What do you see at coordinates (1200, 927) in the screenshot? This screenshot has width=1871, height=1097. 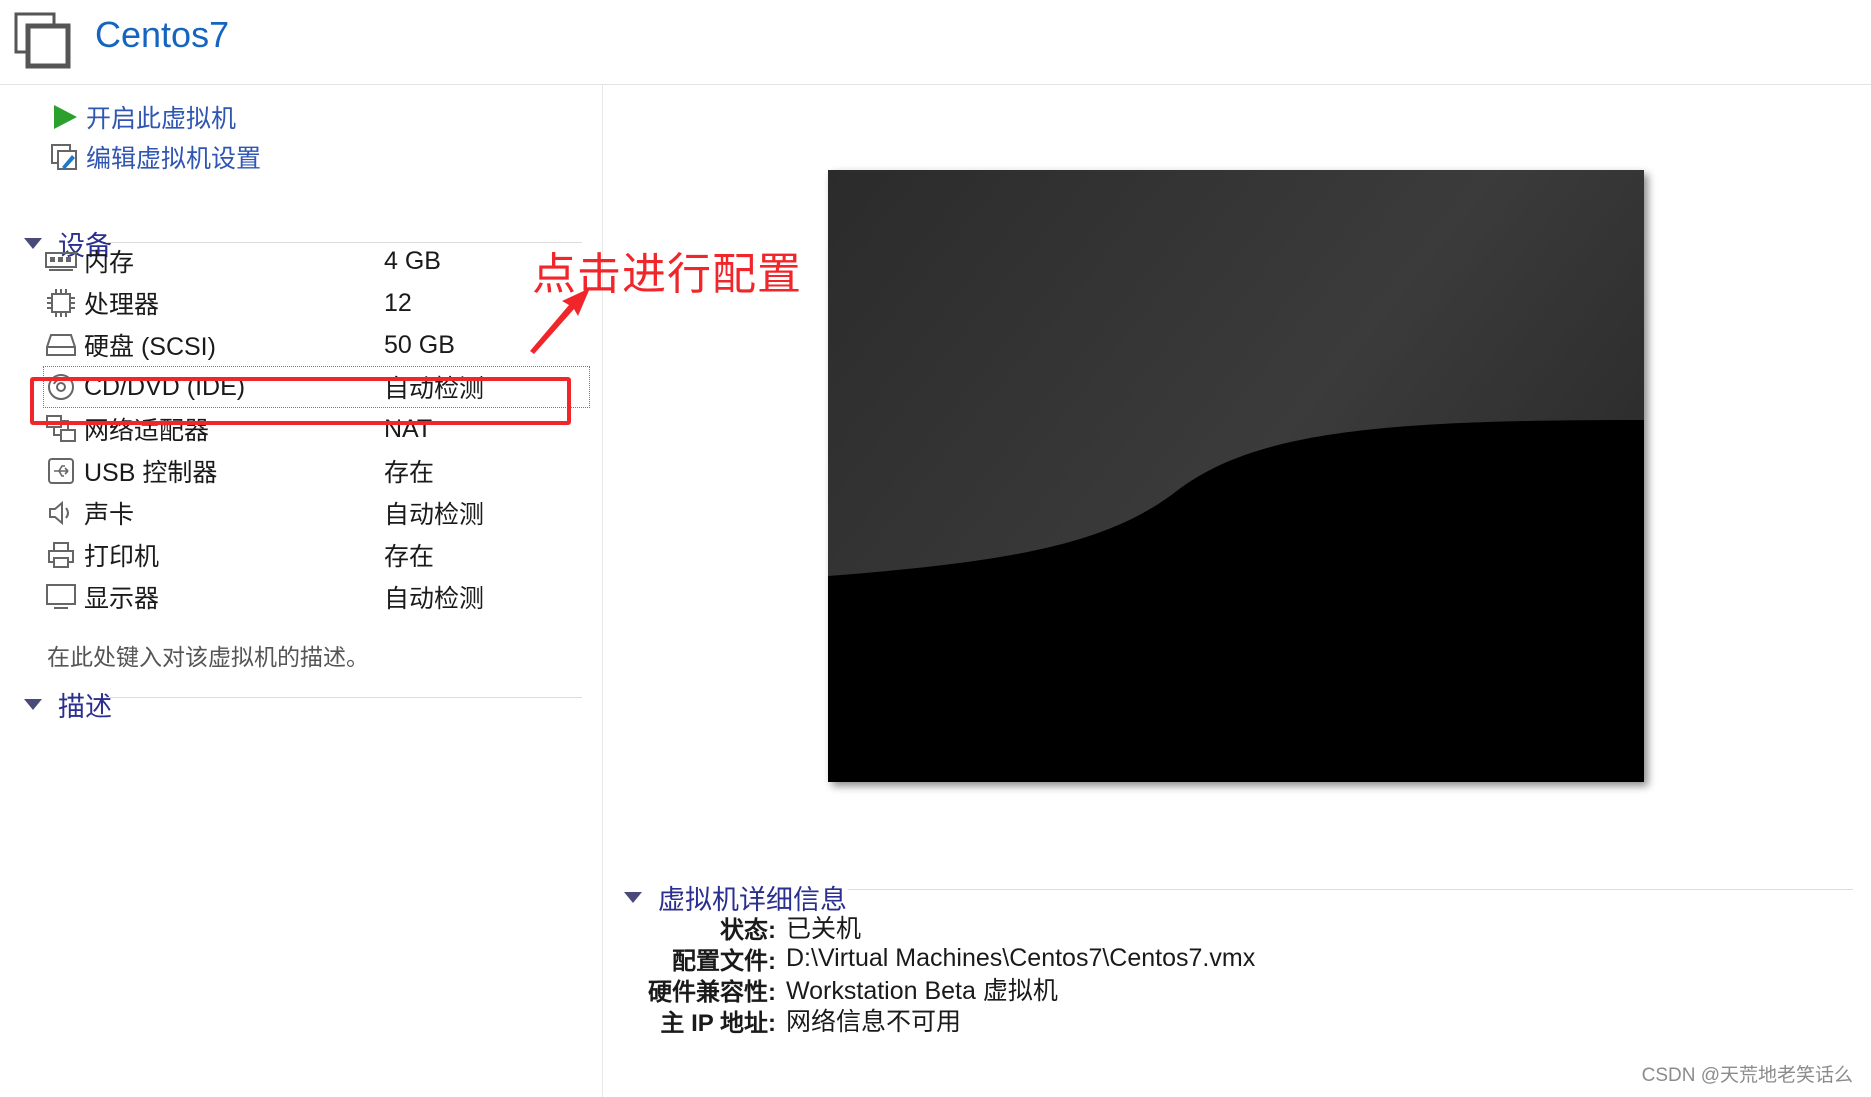 I see `detail-row-state: 状态: 已关机` at bounding box center [1200, 927].